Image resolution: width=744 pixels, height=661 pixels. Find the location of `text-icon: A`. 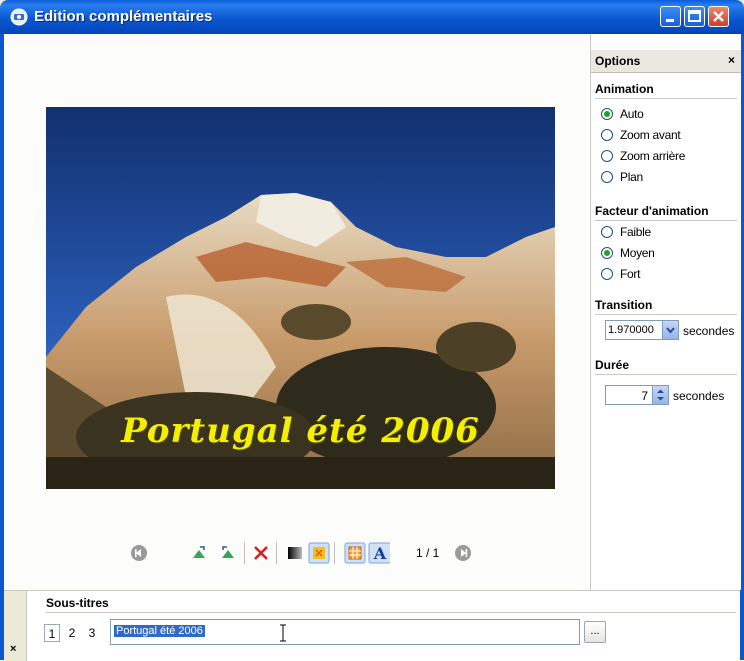

text-icon: A is located at coordinates (379, 553).